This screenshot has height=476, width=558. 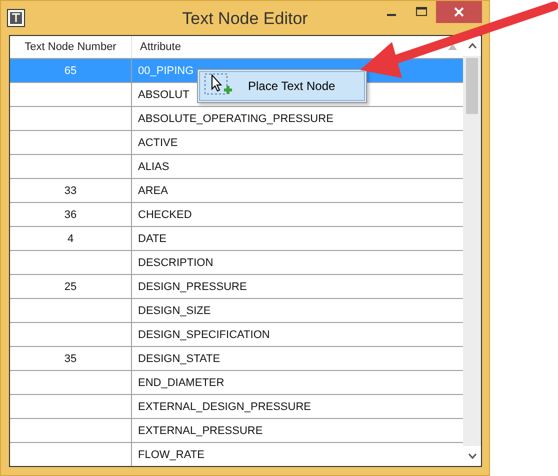 I want to click on table-row: DESCRIPTION, so click(x=236, y=262).